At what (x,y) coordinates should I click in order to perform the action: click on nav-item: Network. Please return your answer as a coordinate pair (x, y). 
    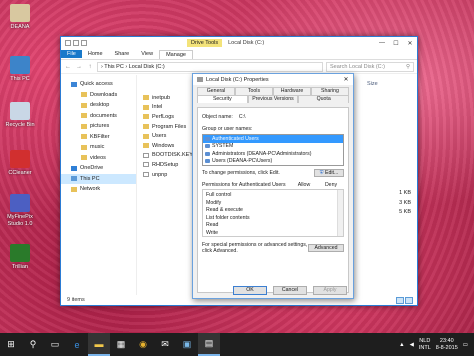
    Looking at the image, I should click on (98, 189).